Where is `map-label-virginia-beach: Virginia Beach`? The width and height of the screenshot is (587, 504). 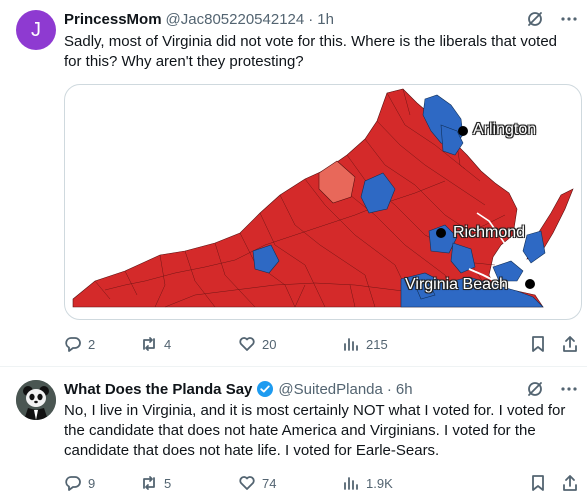
map-label-virginia-beach: Virginia Beach is located at coordinates (456, 284).